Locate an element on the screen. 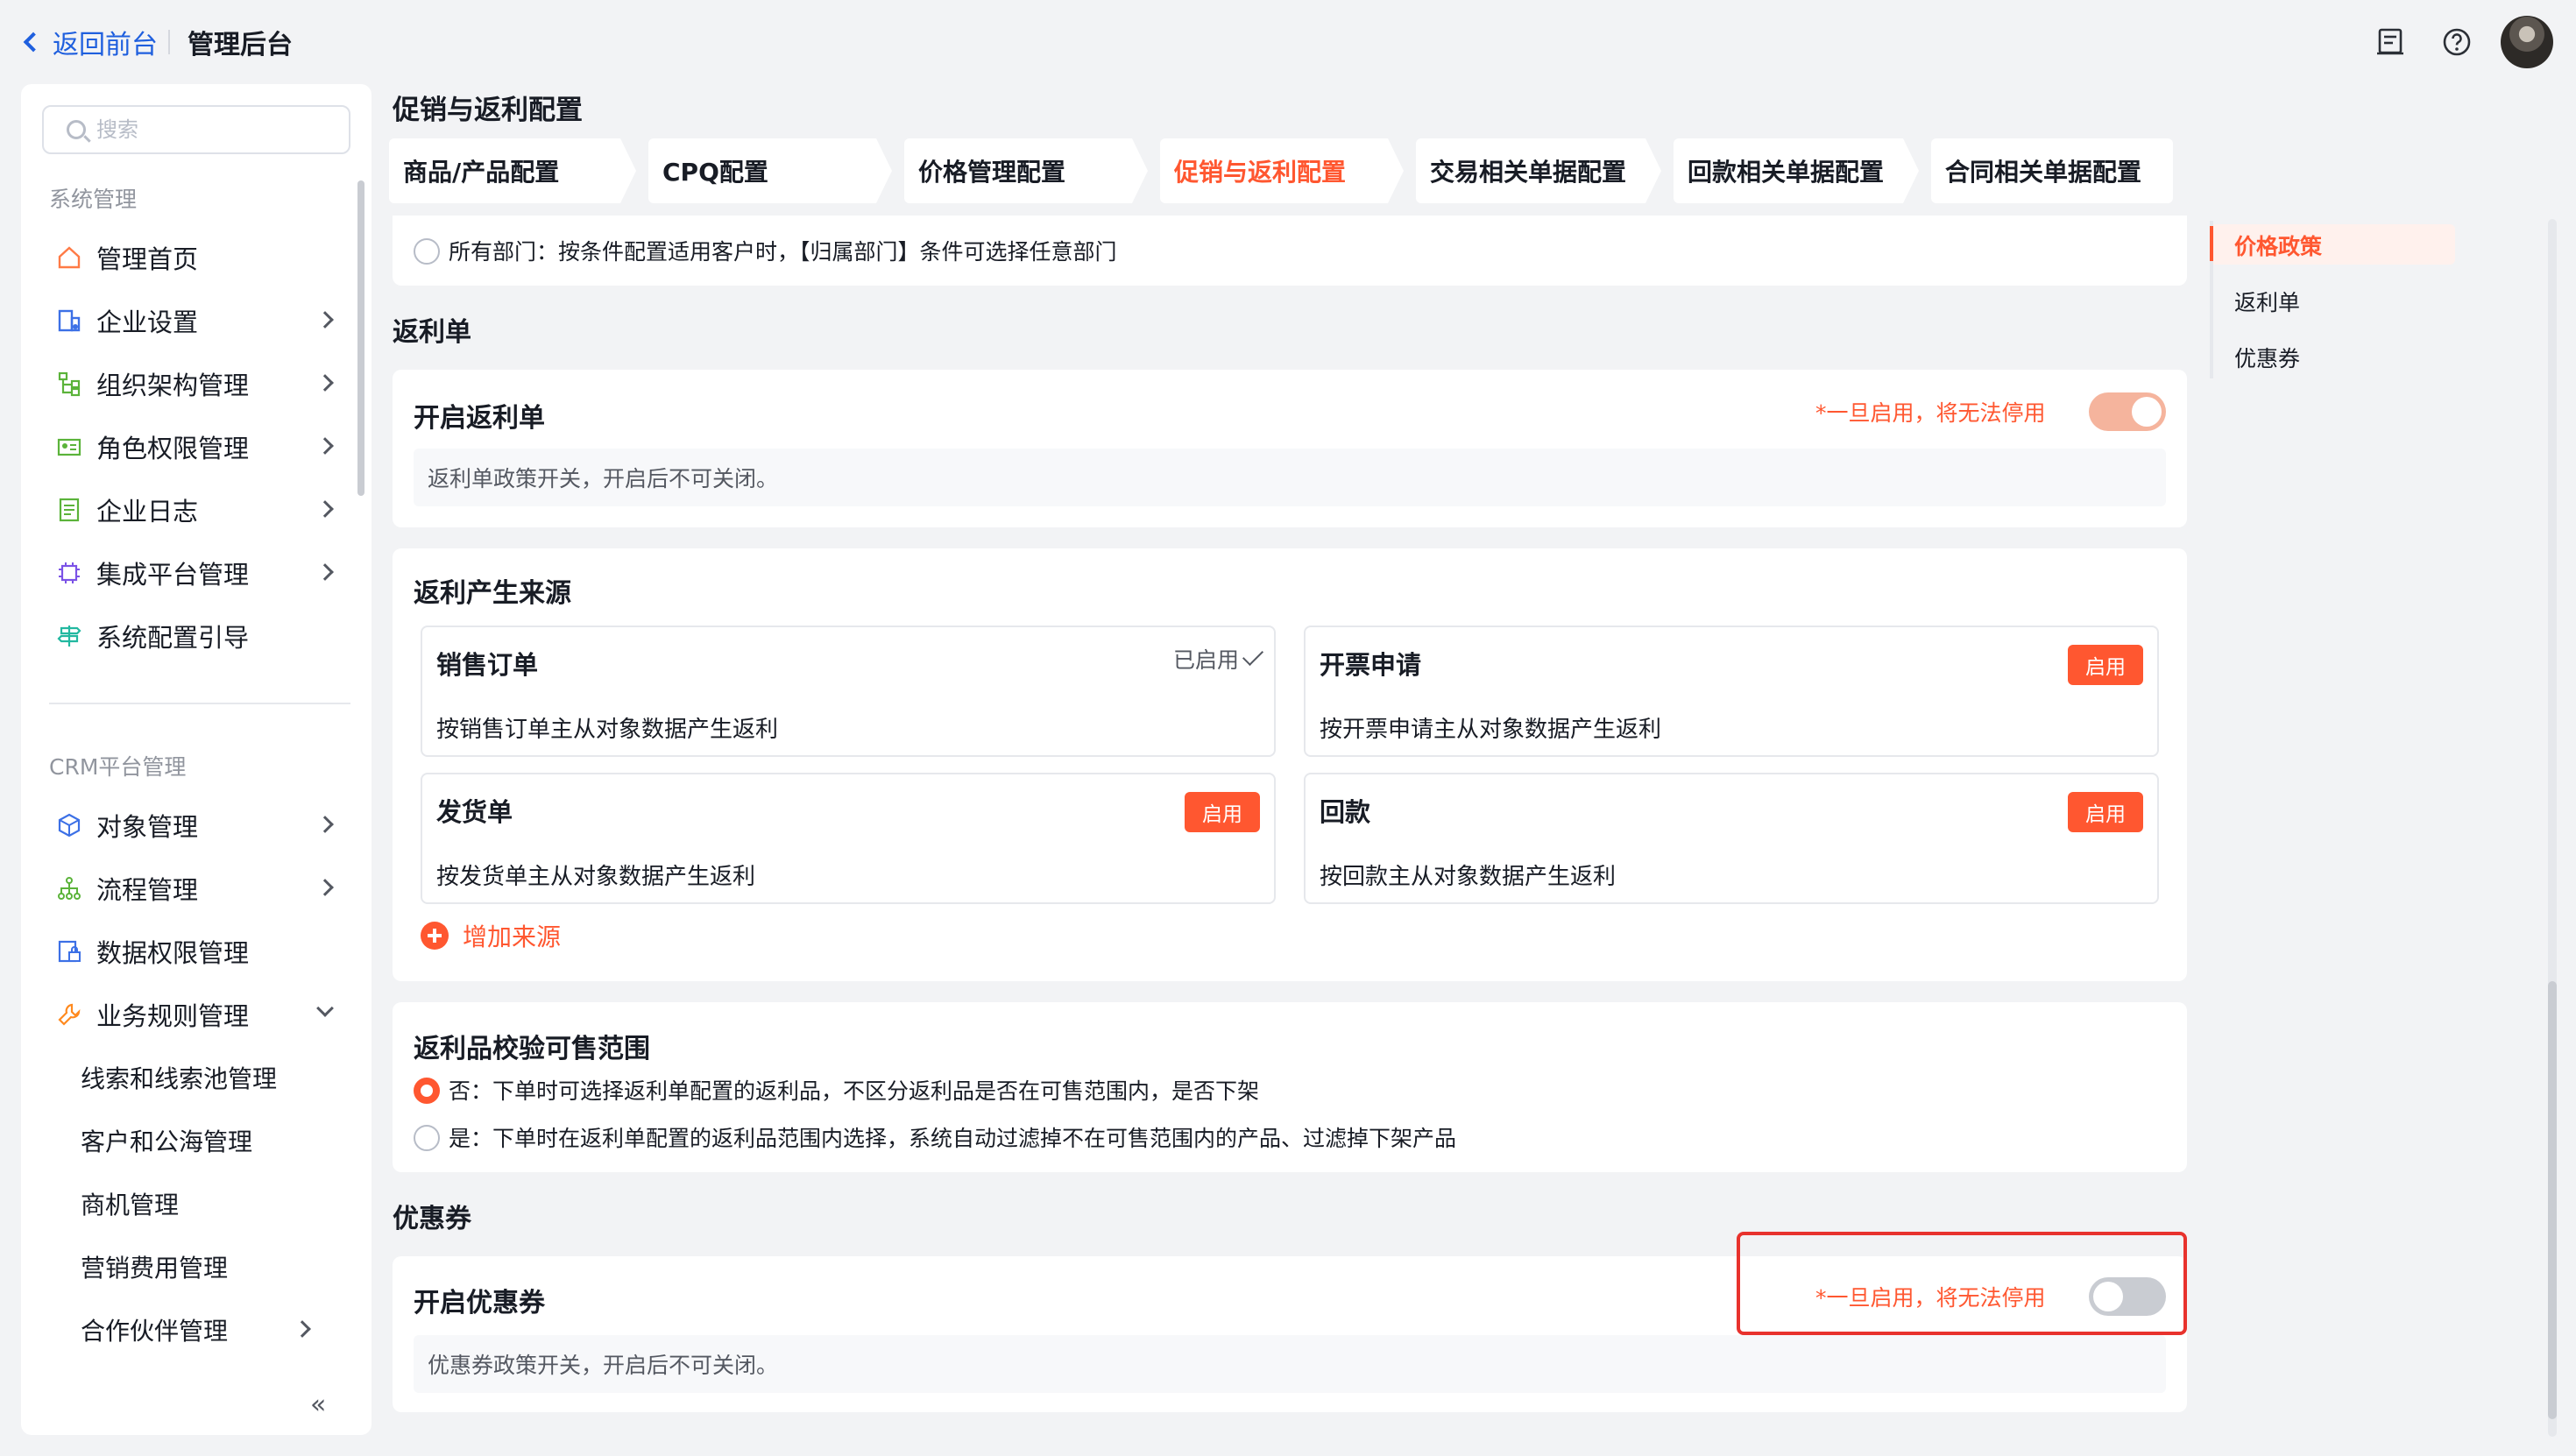 This screenshot has width=2576, height=1456. tab-contract-docs: 合同相关单据配置 is located at coordinates (2052, 170).